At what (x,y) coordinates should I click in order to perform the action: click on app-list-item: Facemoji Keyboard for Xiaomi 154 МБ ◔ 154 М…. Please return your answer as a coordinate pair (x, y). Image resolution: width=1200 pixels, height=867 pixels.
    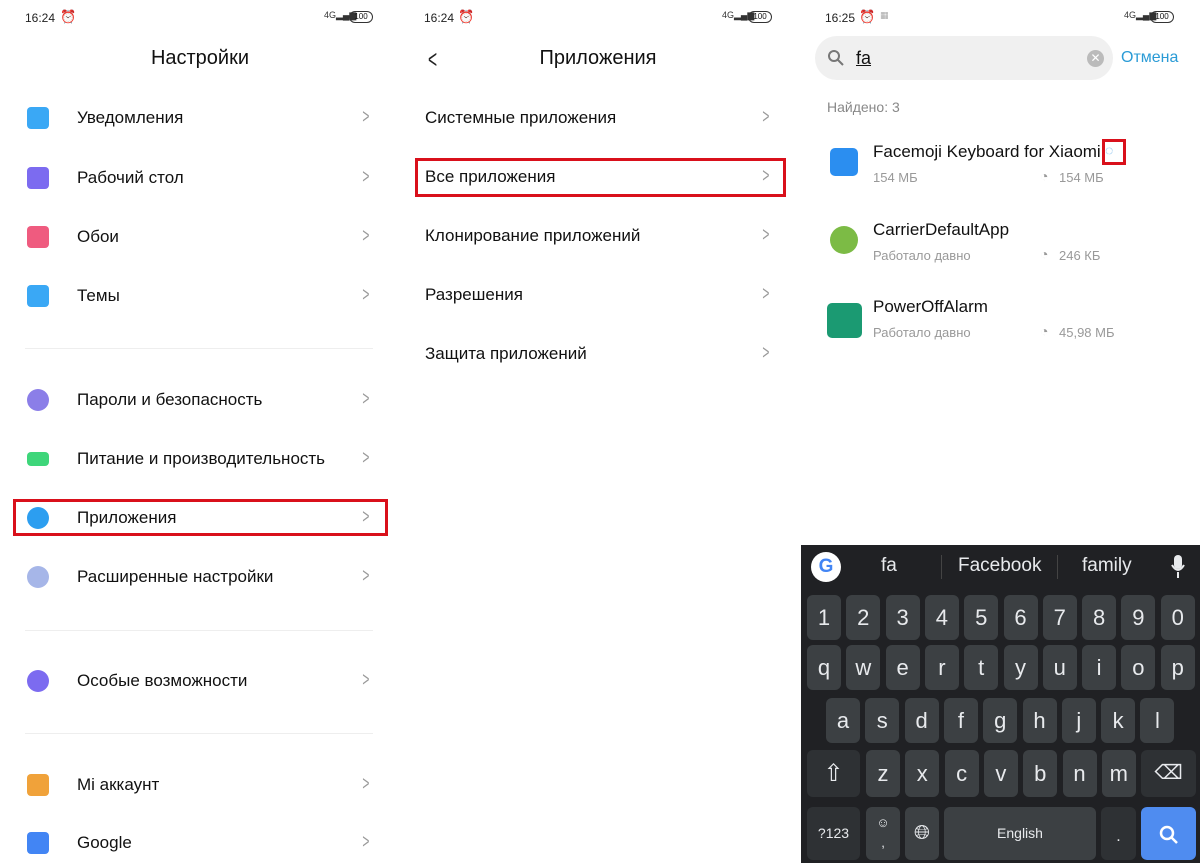
    Looking at the image, I should click on (1000, 166).